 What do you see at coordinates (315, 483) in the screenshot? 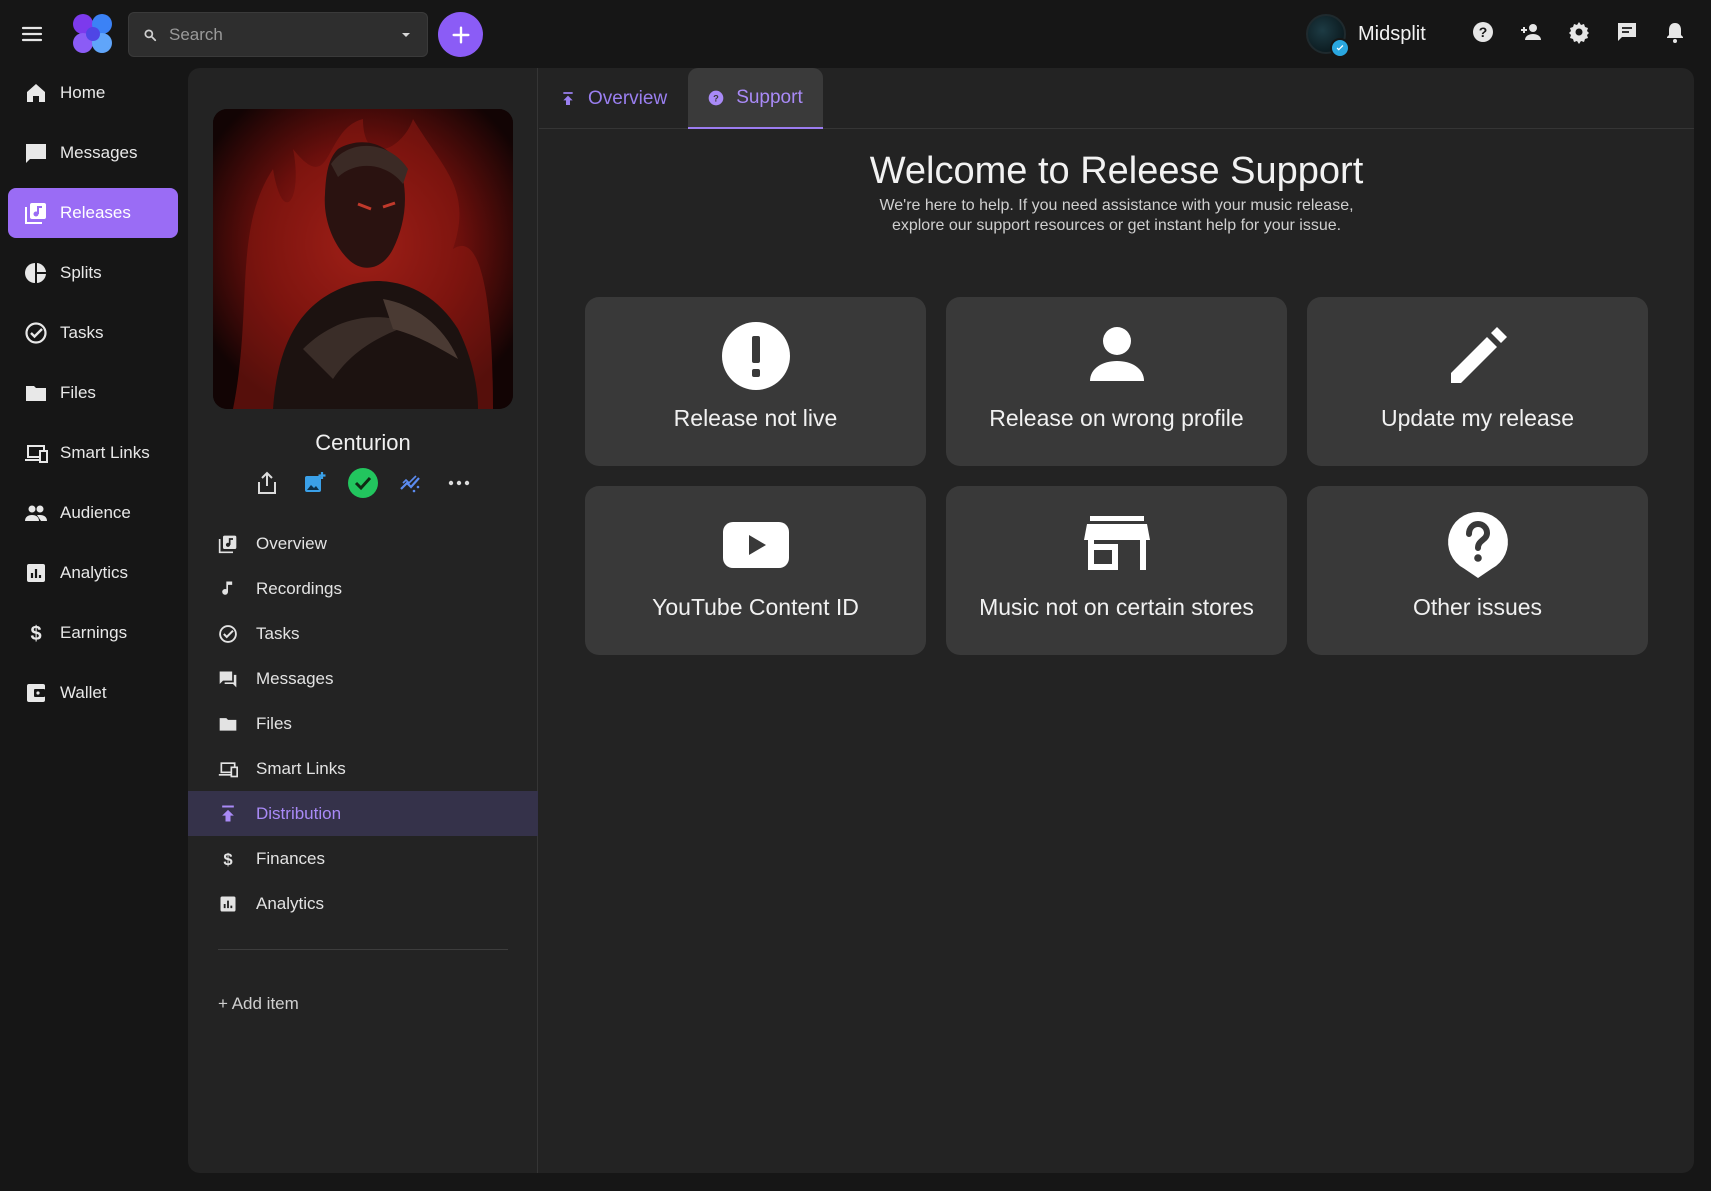
I see `add-image-button` at bounding box center [315, 483].